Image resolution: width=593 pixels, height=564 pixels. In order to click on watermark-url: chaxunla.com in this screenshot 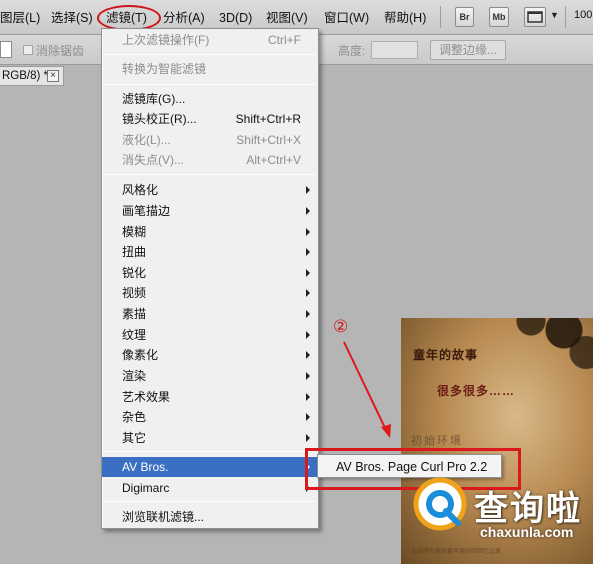, I will do `click(527, 532)`.